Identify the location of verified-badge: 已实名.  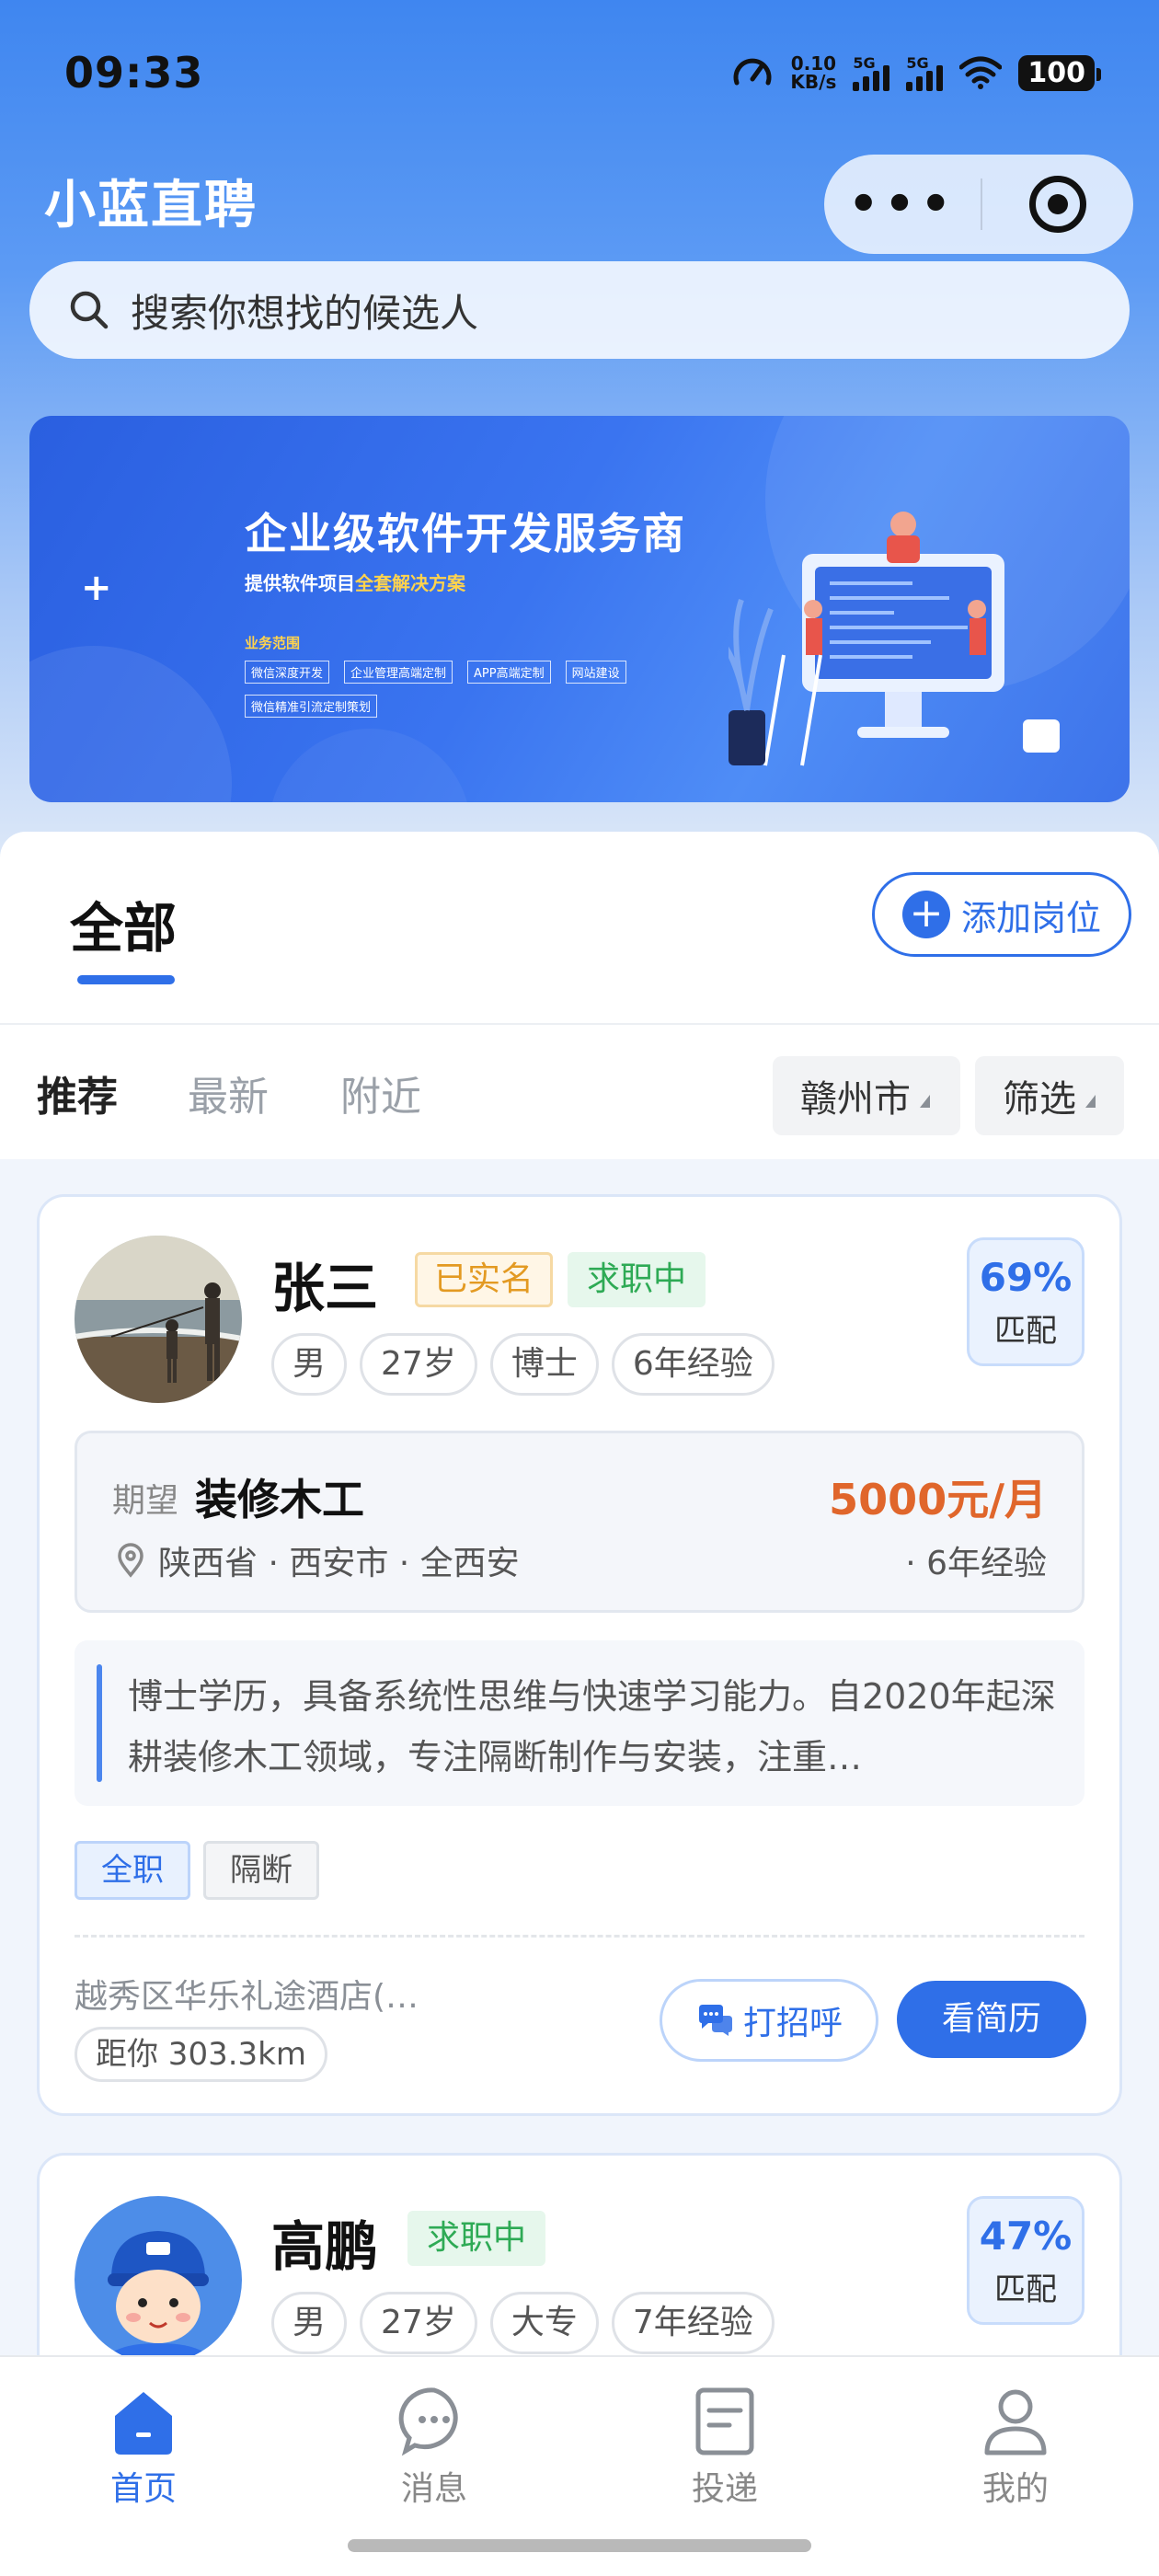
(484, 1279).